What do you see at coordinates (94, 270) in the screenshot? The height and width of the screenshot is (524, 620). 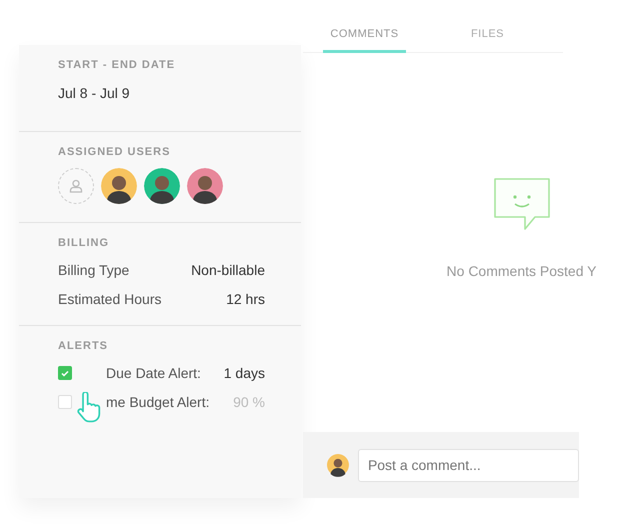 I see `field-label: Billing Type` at bounding box center [94, 270].